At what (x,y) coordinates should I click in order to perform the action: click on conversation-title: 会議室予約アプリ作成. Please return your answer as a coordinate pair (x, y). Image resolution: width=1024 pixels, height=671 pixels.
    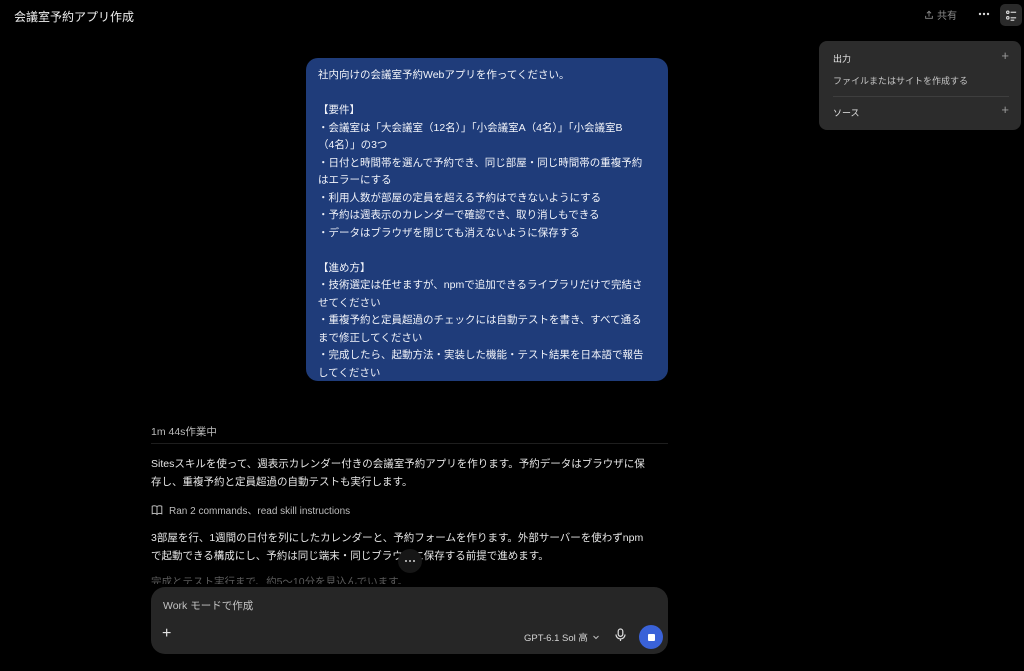
    Looking at the image, I should click on (74, 17).